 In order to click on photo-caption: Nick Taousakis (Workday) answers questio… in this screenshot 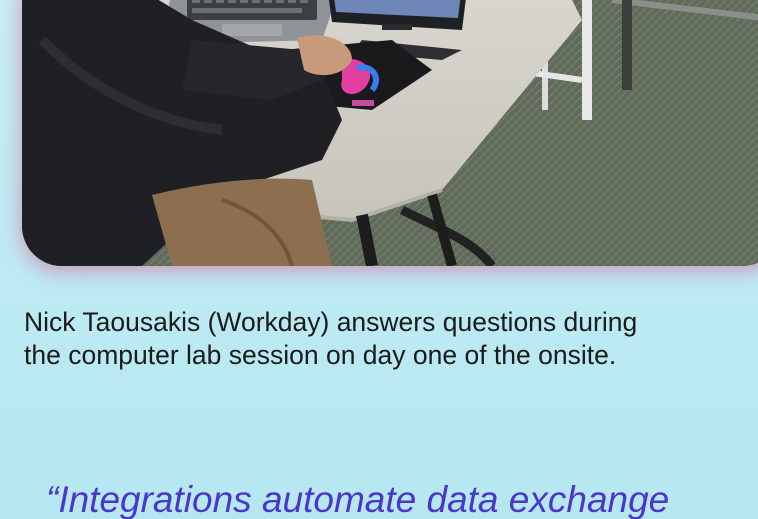, I will do `click(391, 339)`.